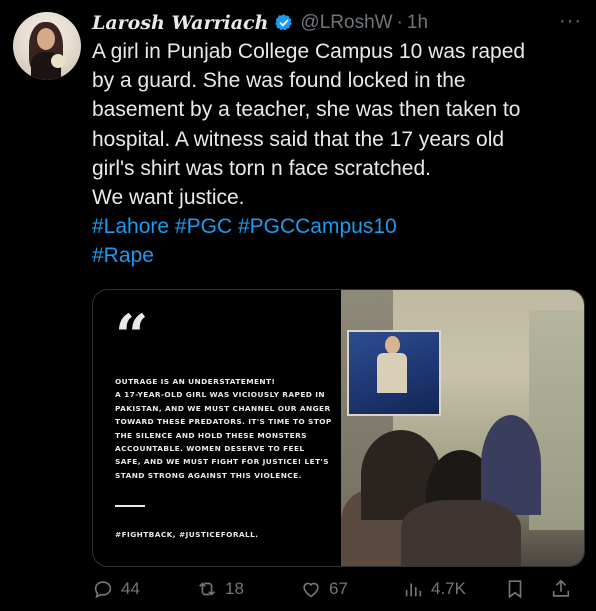 This screenshot has width=596, height=611. What do you see at coordinates (207, 589) in the screenshot?
I see `retweet-icon` at bounding box center [207, 589].